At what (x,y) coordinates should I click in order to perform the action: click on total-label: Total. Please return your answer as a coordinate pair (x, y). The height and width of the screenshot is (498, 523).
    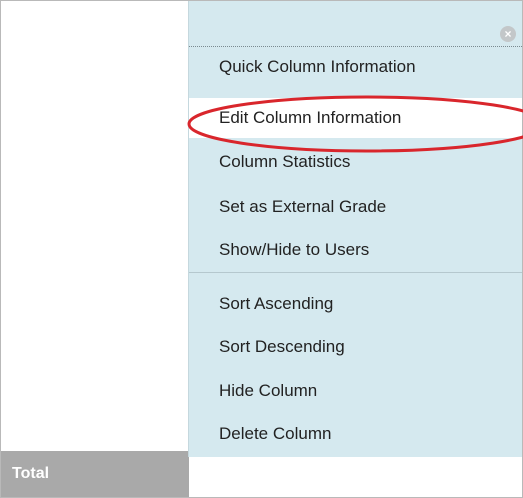
    Looking at the image, I should click on (31, 473).